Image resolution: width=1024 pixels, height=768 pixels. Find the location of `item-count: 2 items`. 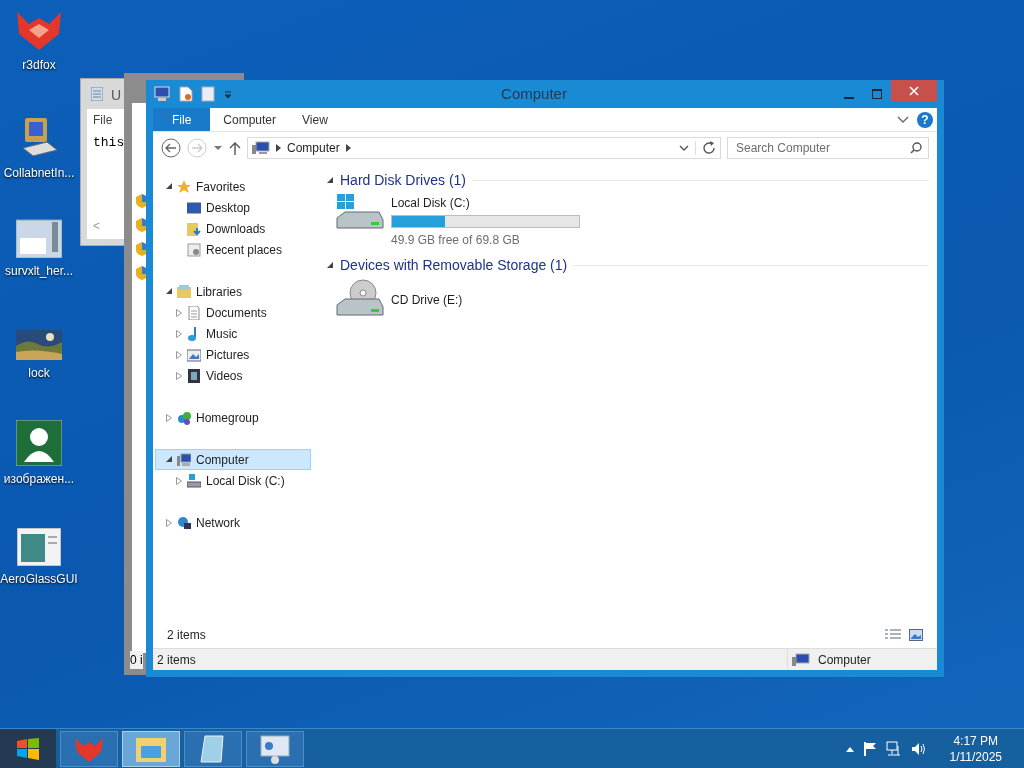

item-count: 2 items is located at coordinates (186, 635).